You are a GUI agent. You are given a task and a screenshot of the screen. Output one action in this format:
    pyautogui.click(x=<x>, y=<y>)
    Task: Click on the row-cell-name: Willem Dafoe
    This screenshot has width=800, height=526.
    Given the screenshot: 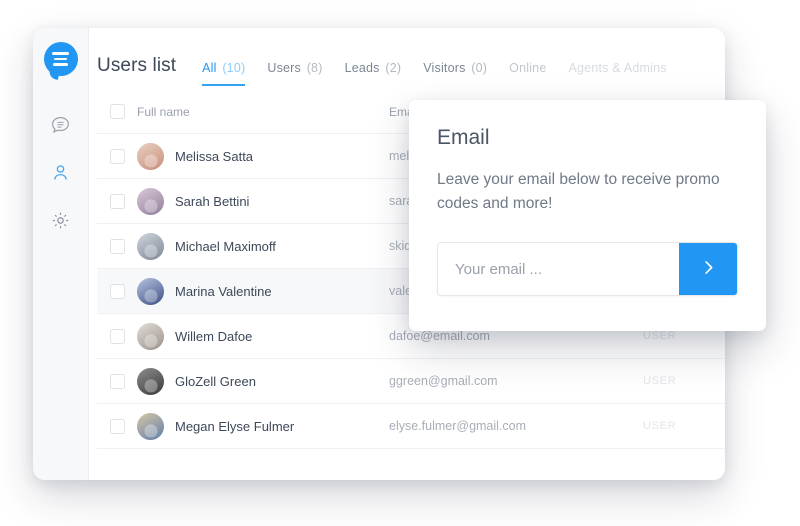 What is the action you would take?
    pyautogui.click(x=263, y=336)
    